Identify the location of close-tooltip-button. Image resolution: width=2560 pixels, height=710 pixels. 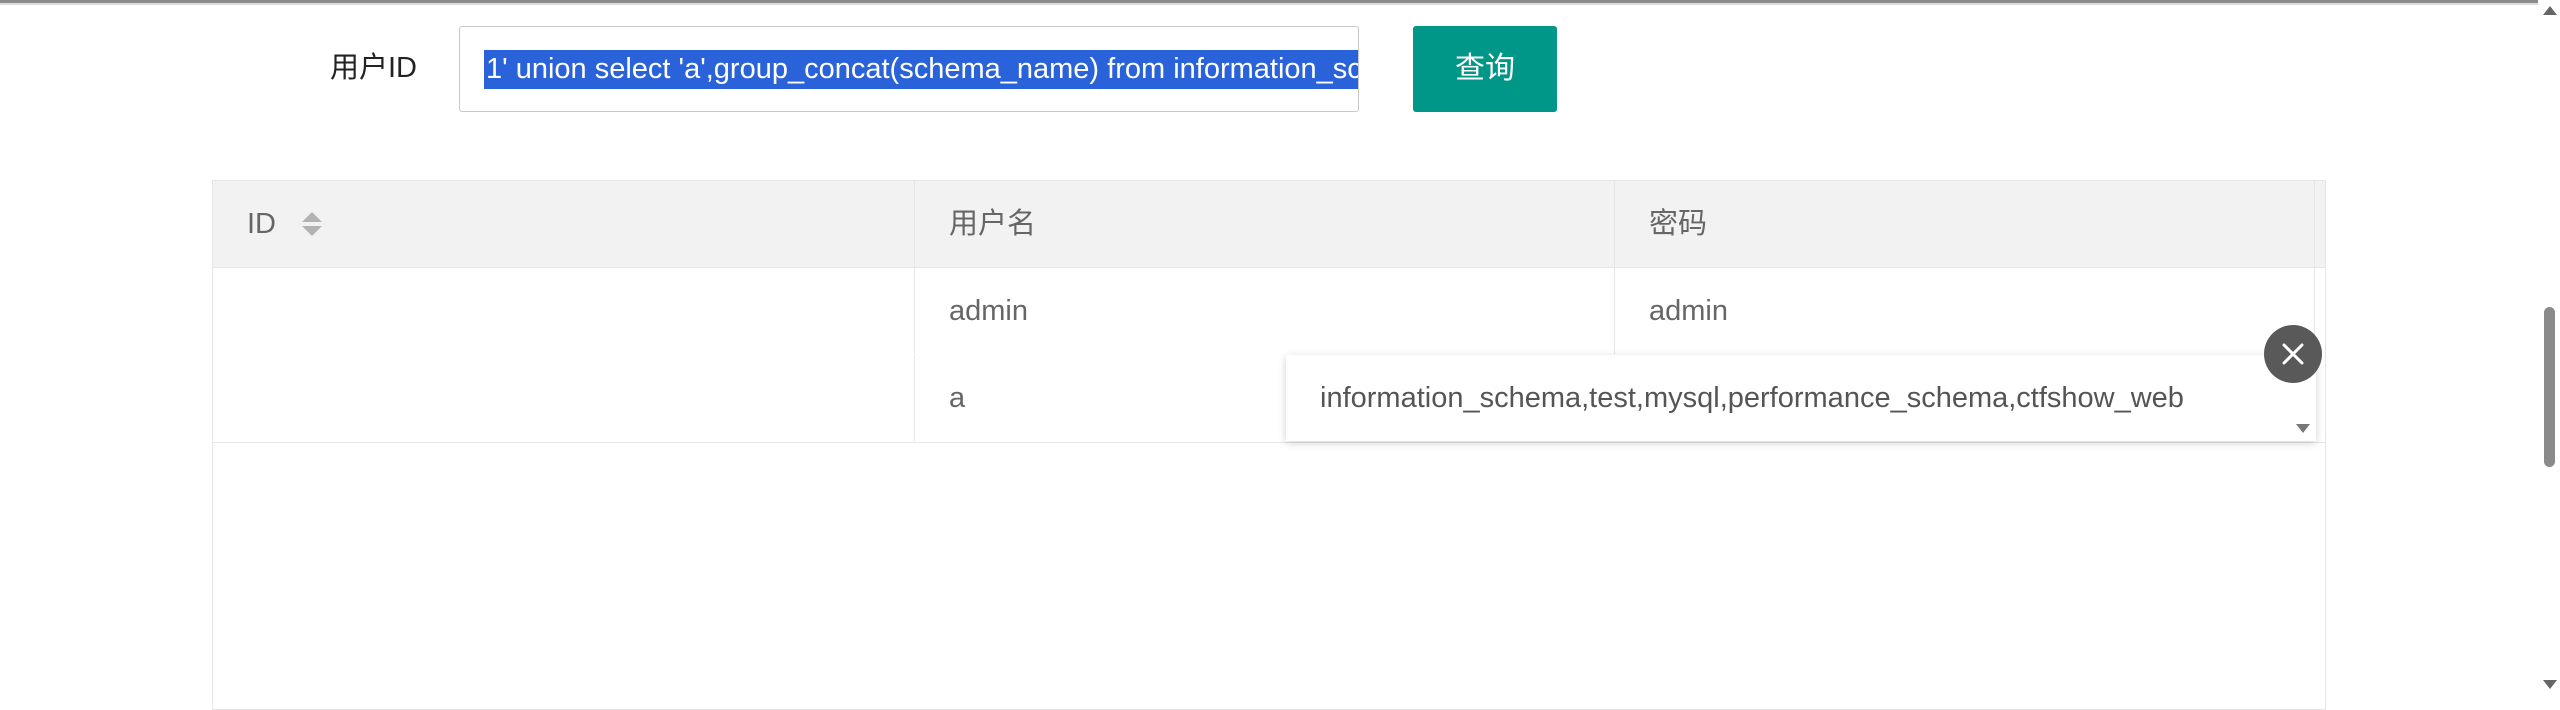
(2293, 354).